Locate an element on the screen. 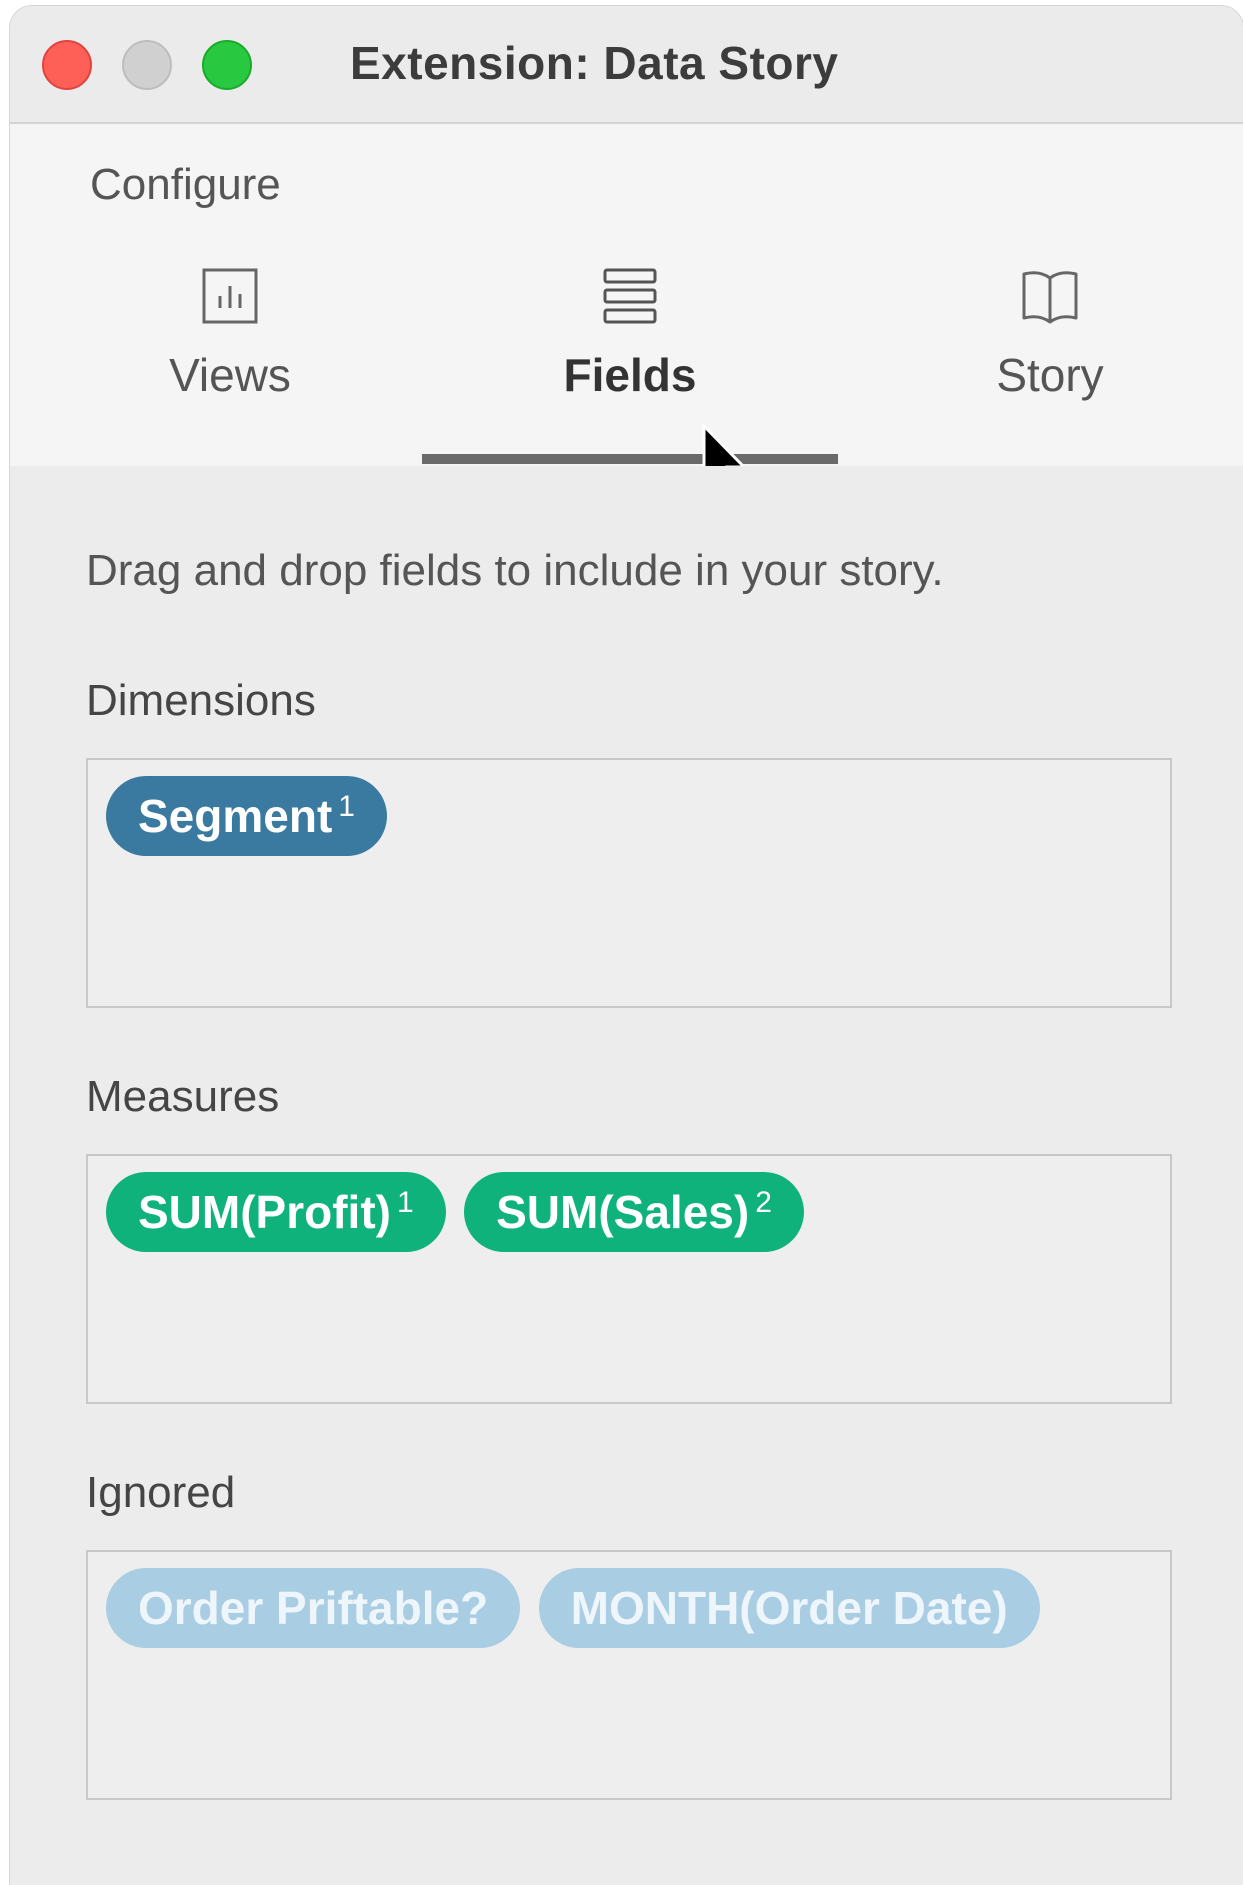 This screenshot has height=1885, width=1243. measures-dropzone: SUM(Profit) 1 SUM(Sales) 2 is located at coordinates (629, 1279).